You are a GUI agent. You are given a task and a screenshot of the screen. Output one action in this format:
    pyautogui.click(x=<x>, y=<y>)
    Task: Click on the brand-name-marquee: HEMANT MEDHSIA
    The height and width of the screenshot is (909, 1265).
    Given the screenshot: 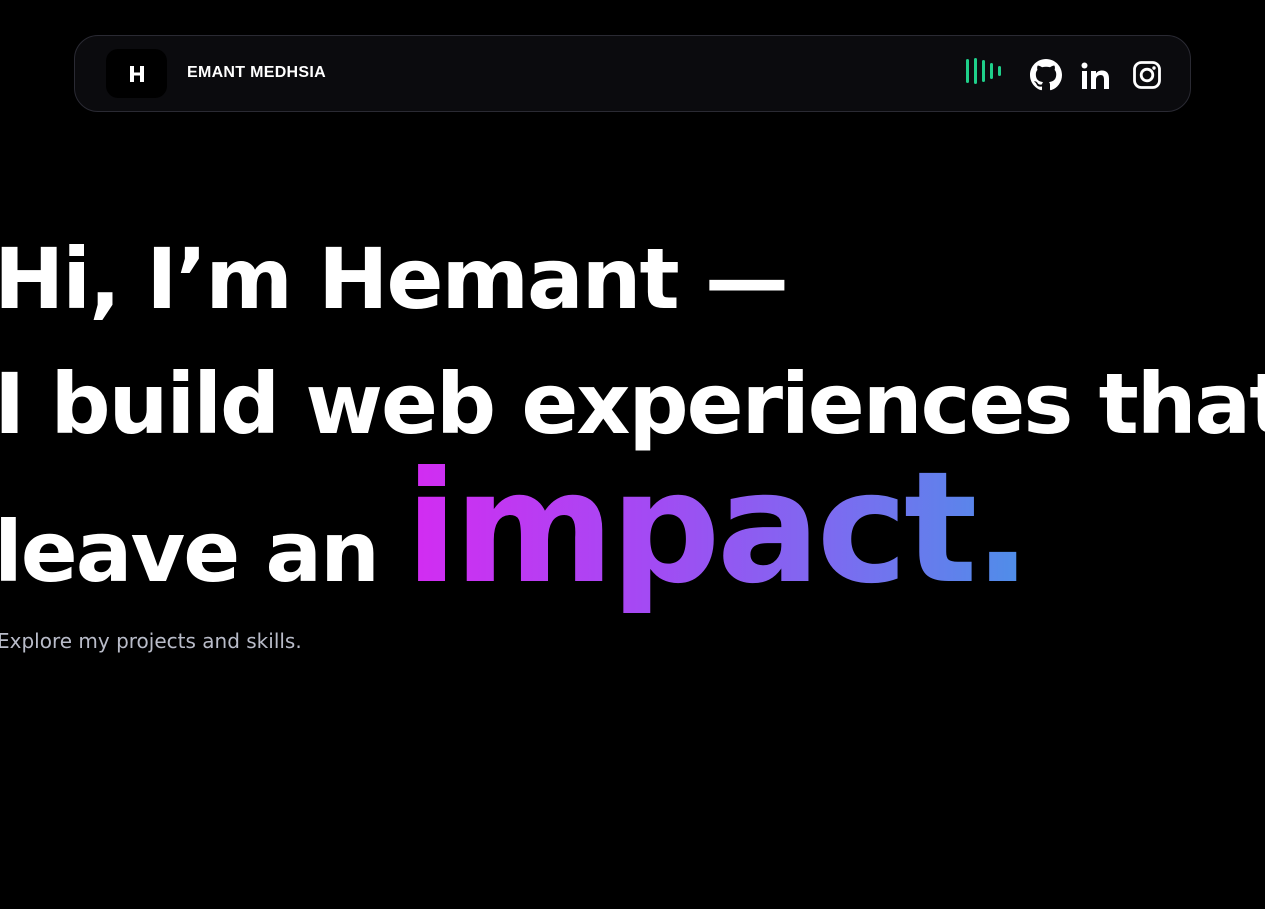 What is the action you would take?
    pyautogui.click(x=256, y=74)
    